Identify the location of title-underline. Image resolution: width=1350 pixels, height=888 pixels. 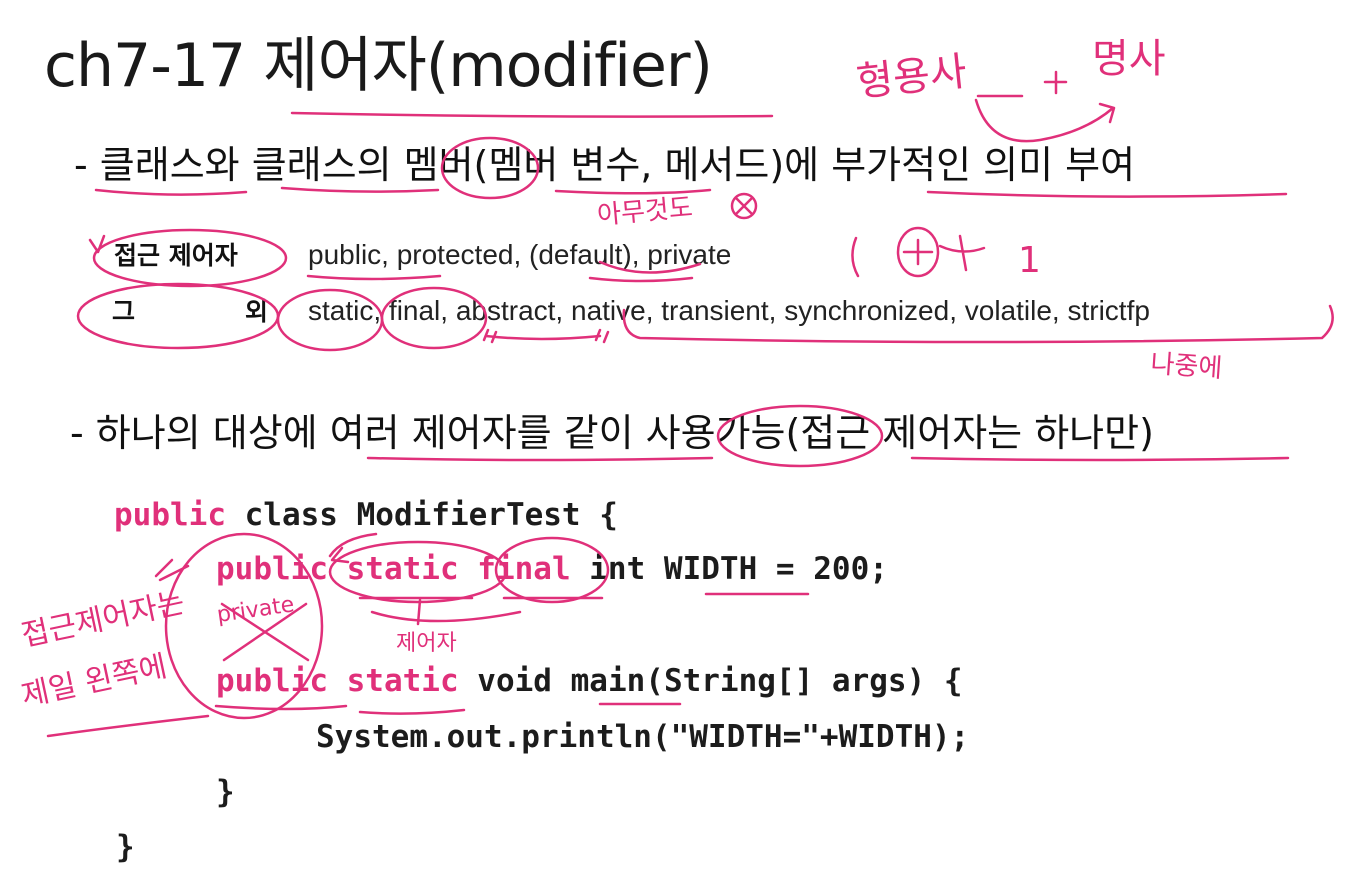
(532, 114).